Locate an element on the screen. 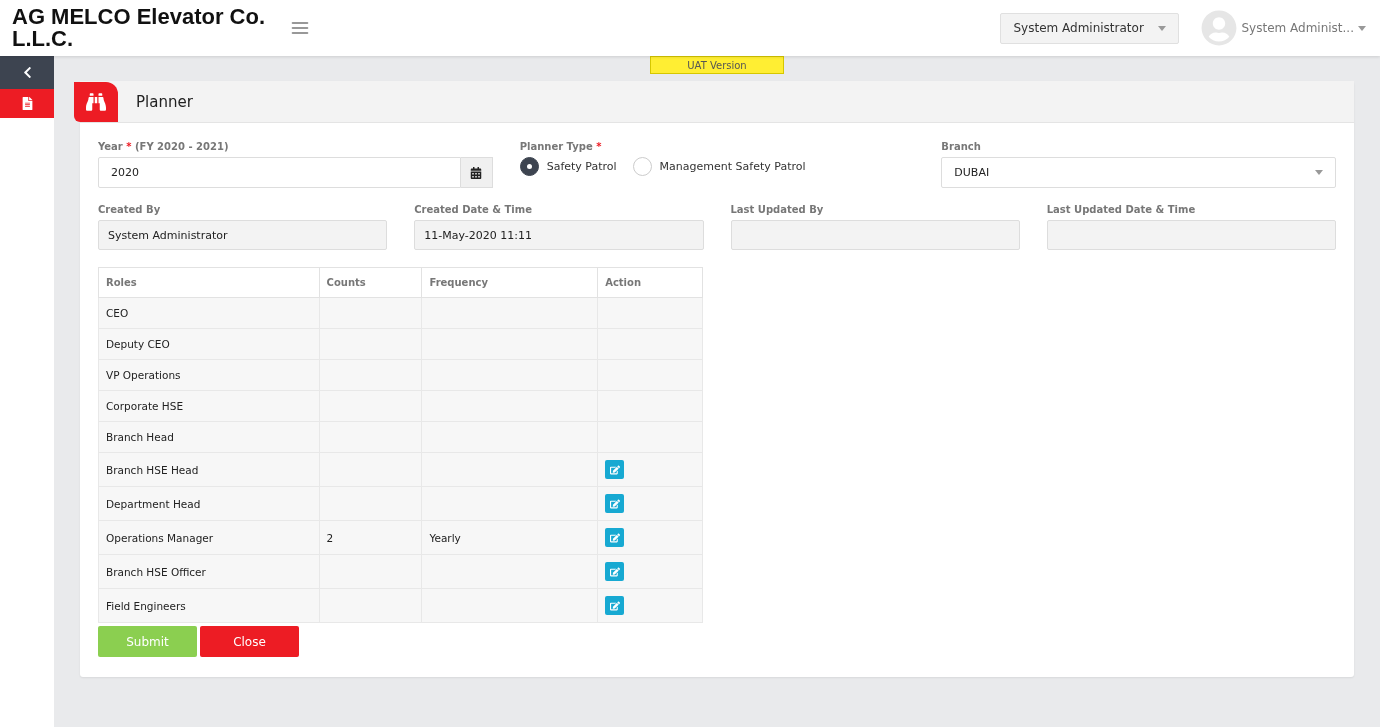 The height and width of the screenshot is (727, 1380). field-label: Branch is located at coordinates (961, 146).